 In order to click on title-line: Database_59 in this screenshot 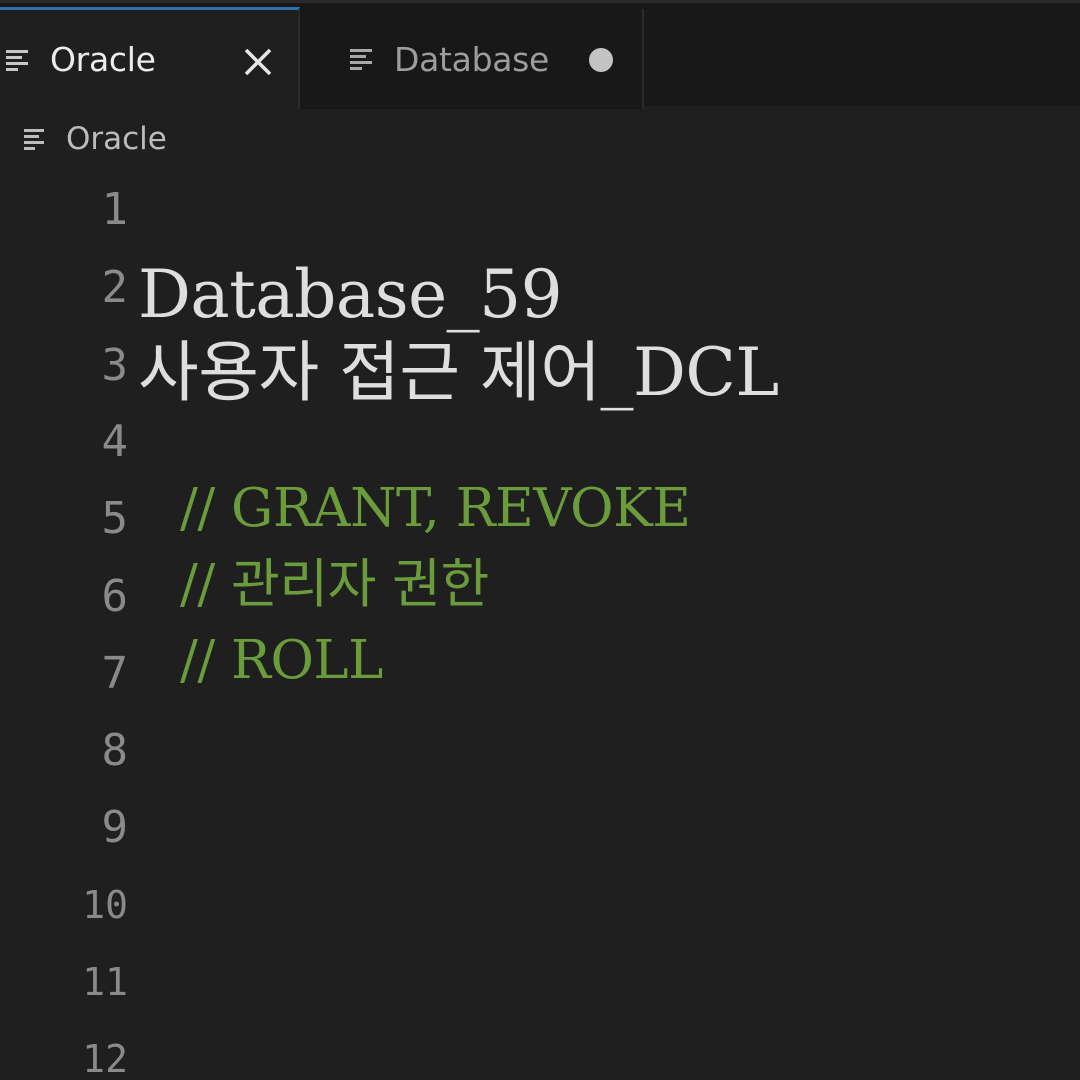, I will do `click(350, 294)`.